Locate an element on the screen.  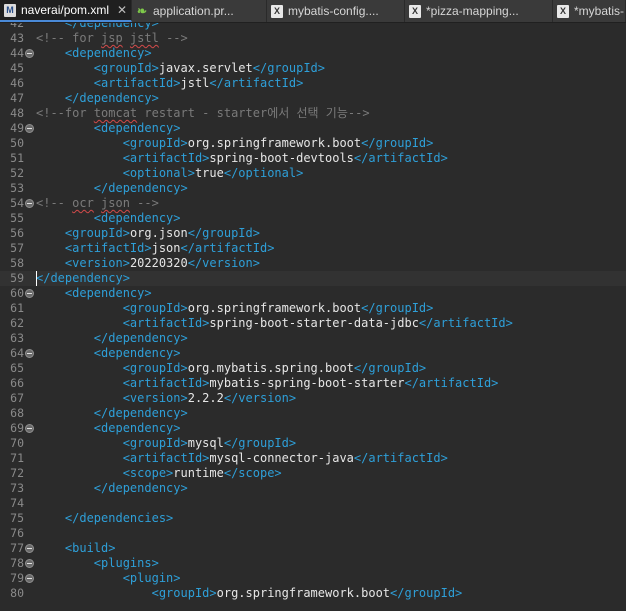
xml-tag-token: <groupId> is located at coordinates (155, 308).